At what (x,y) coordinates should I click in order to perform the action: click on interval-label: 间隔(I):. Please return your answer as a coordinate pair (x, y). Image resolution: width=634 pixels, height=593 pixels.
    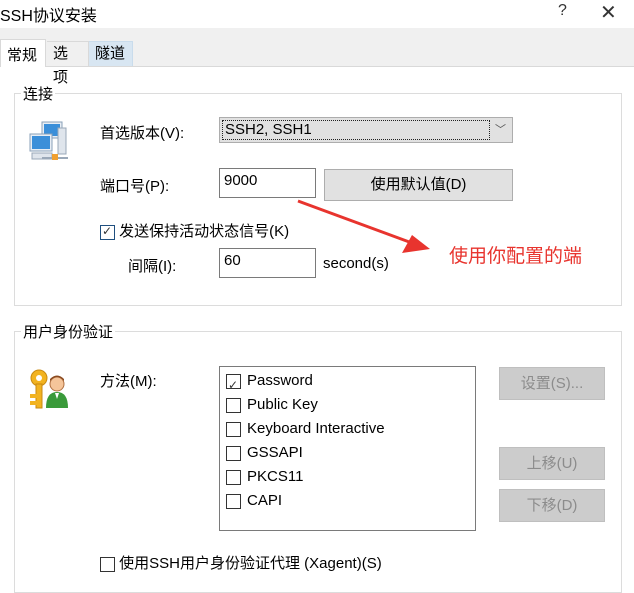
    Looking at the image, I should click on (152, 266).